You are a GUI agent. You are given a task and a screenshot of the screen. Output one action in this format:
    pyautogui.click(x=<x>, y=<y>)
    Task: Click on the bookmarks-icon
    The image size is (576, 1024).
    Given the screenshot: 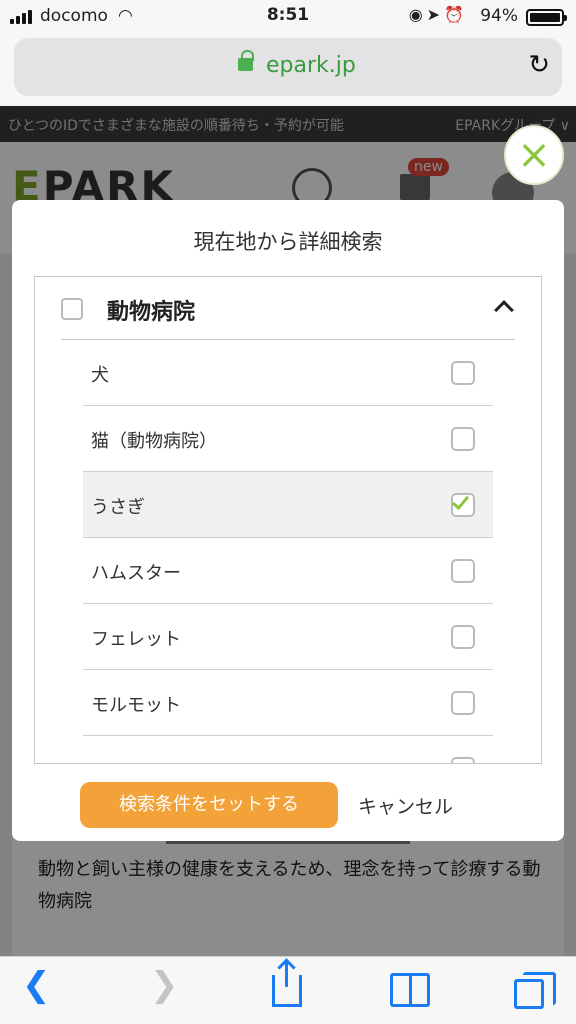 What is the action you would take?
    pyautogui.click(x=410, y=990)
    